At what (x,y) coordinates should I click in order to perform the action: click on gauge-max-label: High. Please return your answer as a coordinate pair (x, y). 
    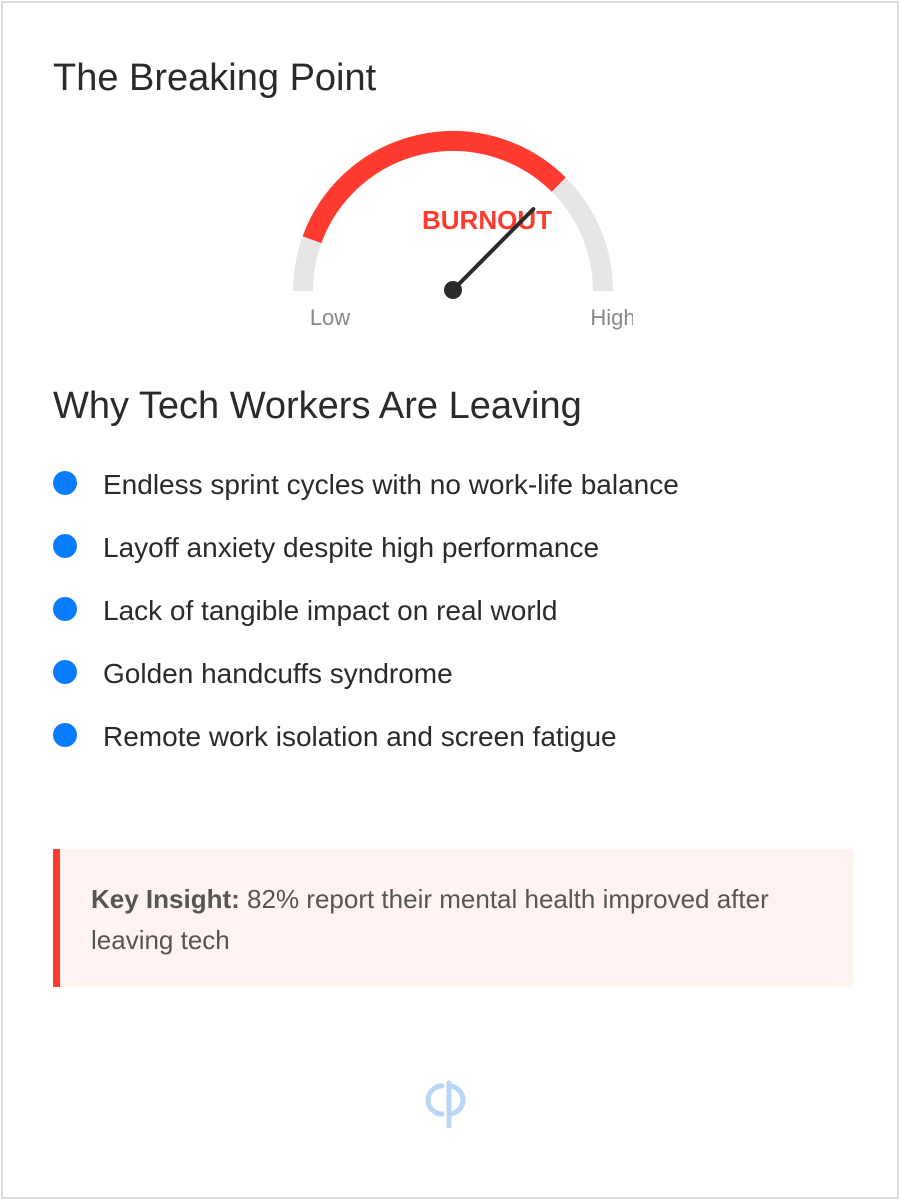
    Looking at the image, I should click on (611, 317).